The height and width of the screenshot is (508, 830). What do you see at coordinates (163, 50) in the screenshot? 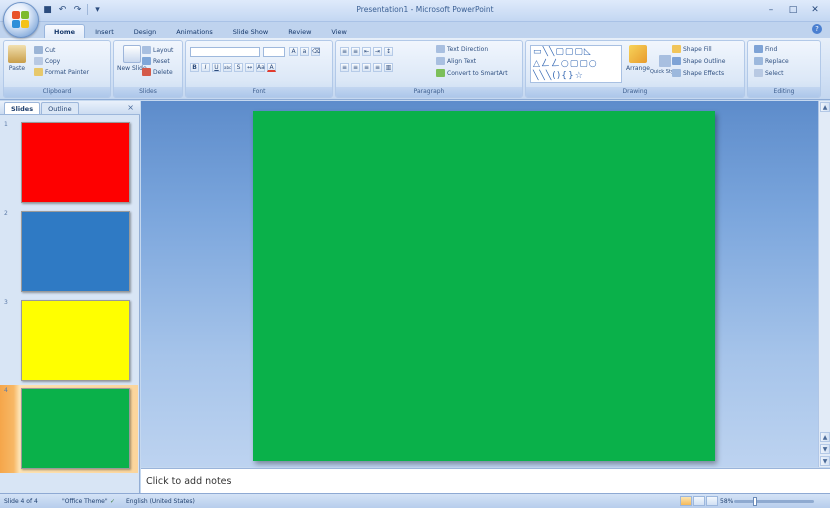
I see `layout-label: Layout` at bounding box center [163, 50].